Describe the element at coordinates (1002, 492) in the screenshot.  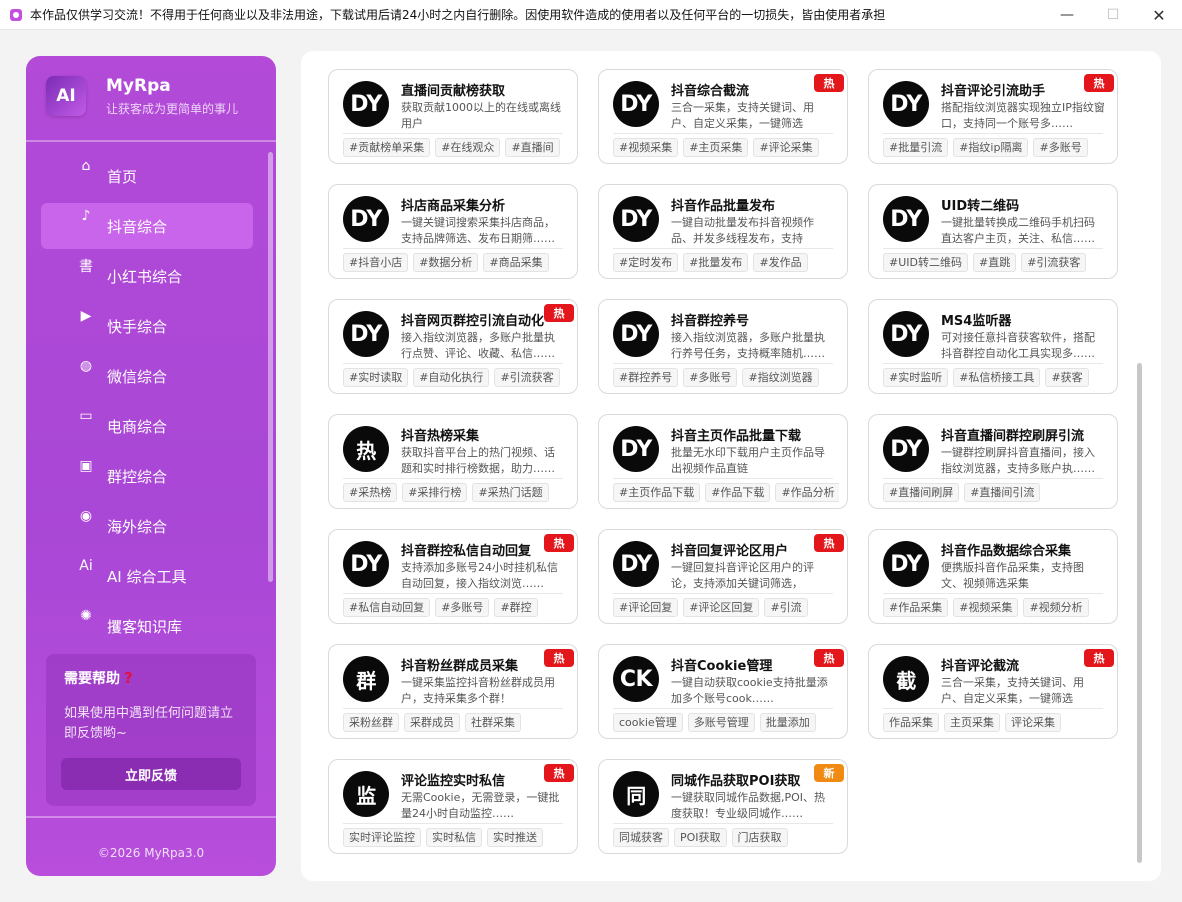
I see `tag: #直播间引流` at that location.